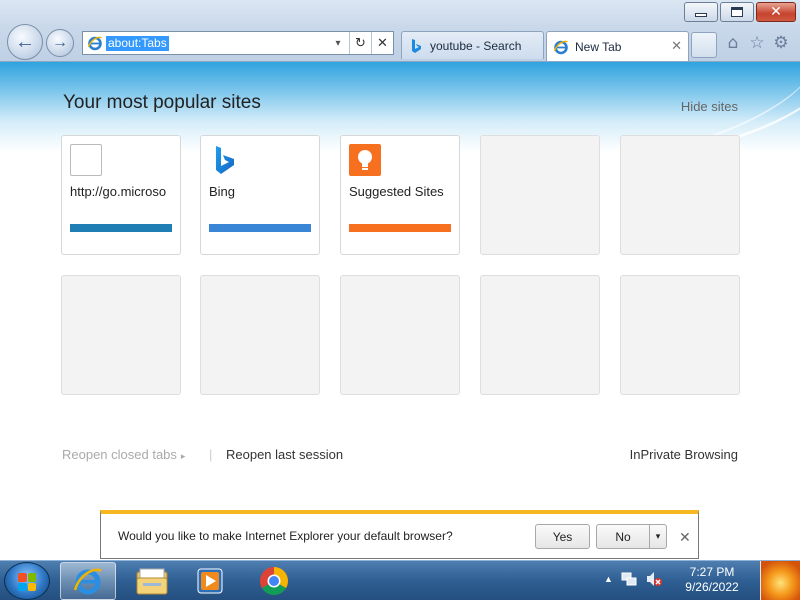 This screenshot has height=600, width=800. What do you see at coordinates (684, 454) in the screenshot?
I see `inprivate-browsing-link: InPrivate Browsing` at bounding box center [684, 454].